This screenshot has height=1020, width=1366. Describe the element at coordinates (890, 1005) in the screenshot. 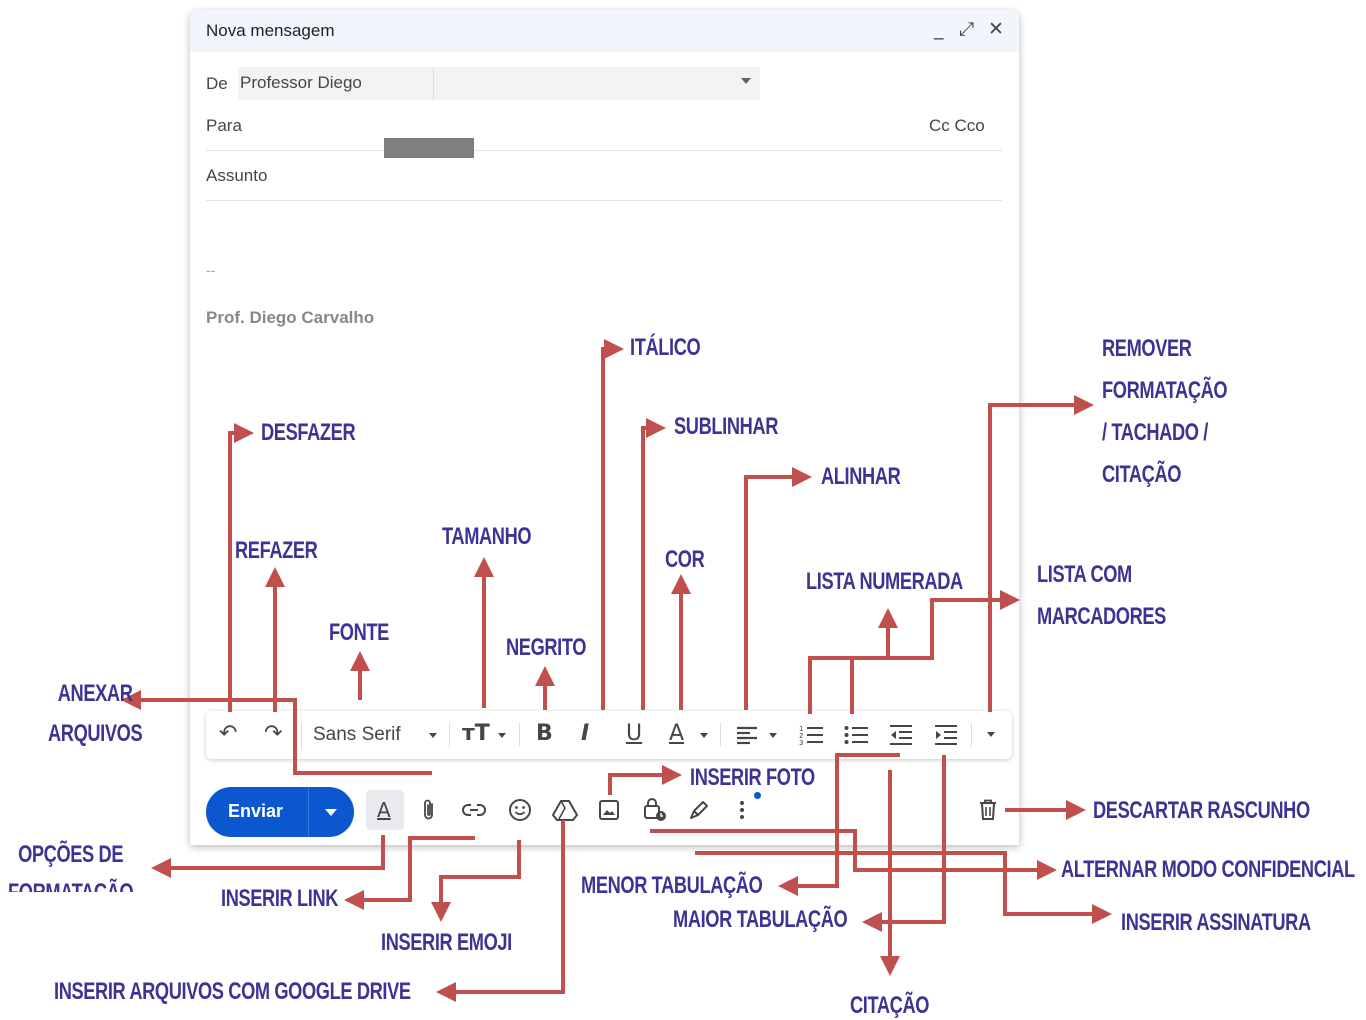

I see `annotation-quote: CITAÇÃO` at that location.